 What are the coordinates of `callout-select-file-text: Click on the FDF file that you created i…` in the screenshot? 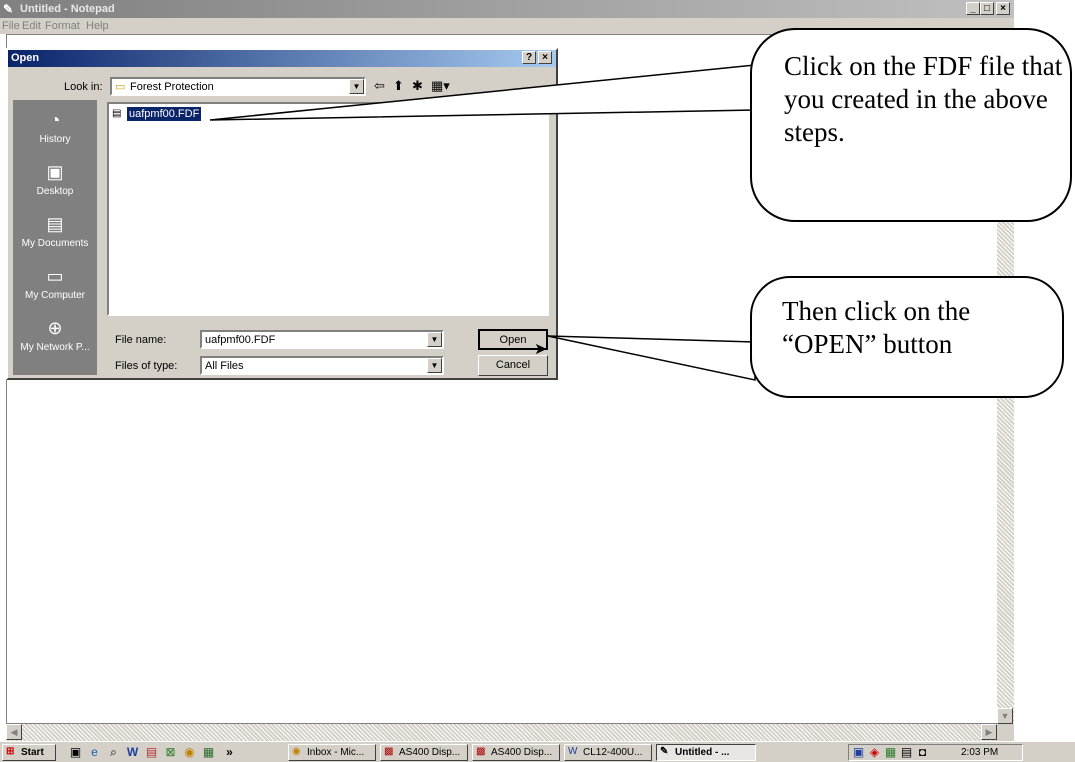 It's located at (923, 99).